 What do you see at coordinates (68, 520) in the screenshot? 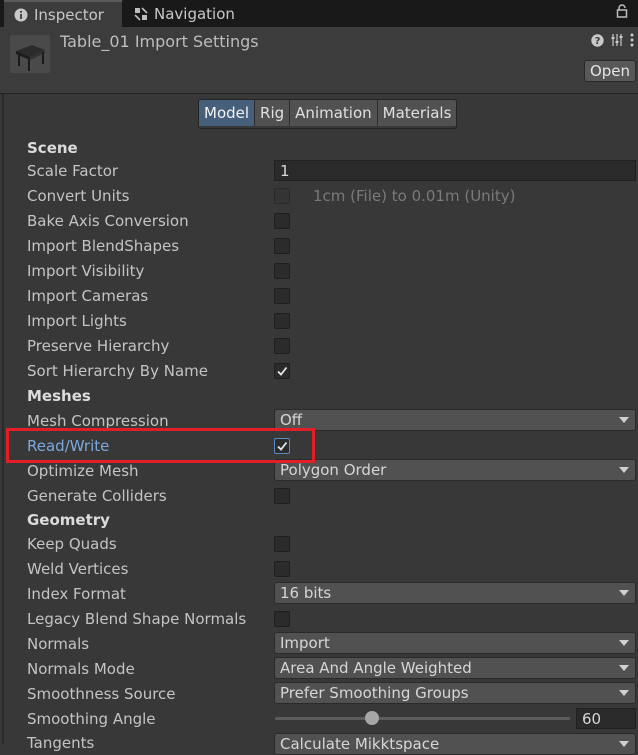
I see `section-geometry: Geometry` at bounding box center [68, 520].